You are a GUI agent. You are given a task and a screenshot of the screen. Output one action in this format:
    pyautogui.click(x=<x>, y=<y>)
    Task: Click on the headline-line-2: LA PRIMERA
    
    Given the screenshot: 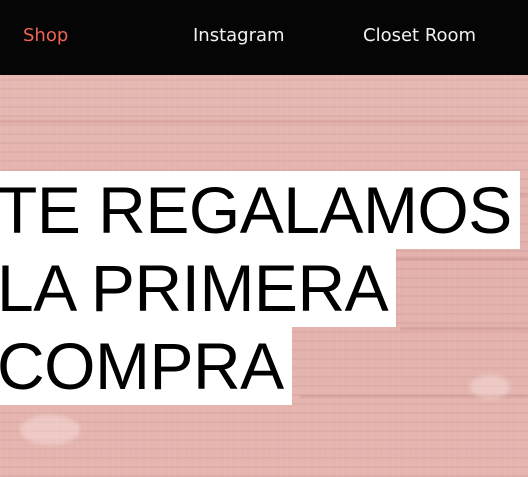 What is the action you would take?
    pyautogui.click(x=198, y=288)
    